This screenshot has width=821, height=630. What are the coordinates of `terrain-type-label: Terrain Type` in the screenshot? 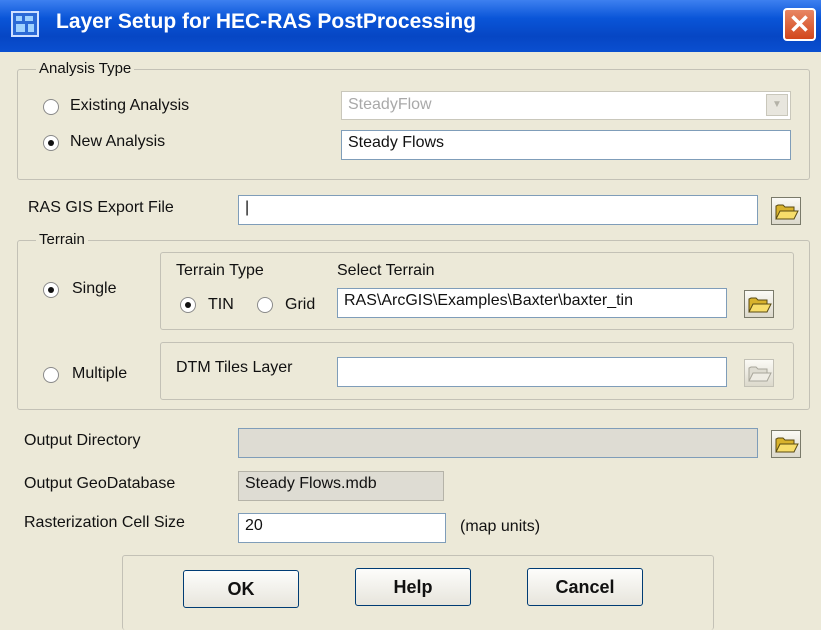 It's located at (220, 270).